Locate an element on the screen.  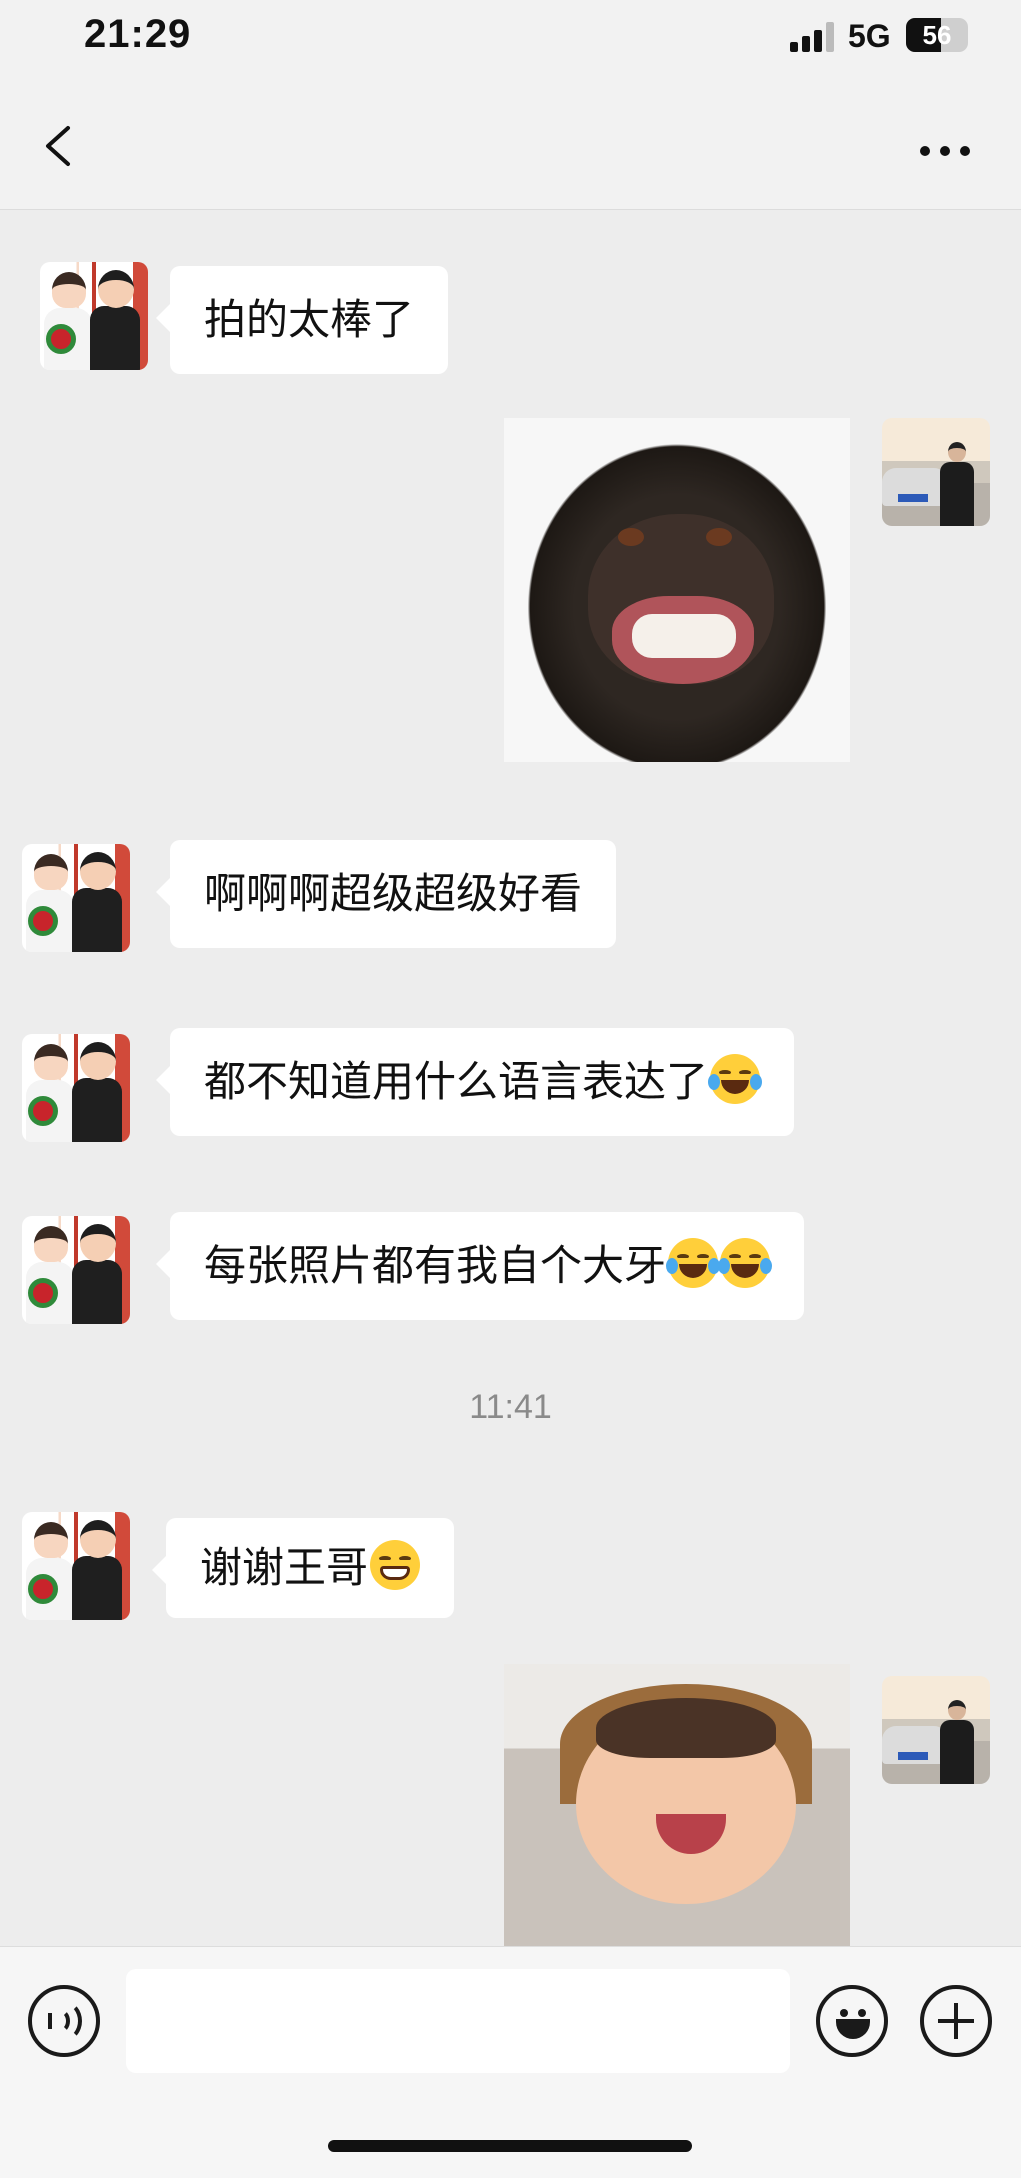
message-bubble: 拍的太棒了 is located at coordinates (302, 320).